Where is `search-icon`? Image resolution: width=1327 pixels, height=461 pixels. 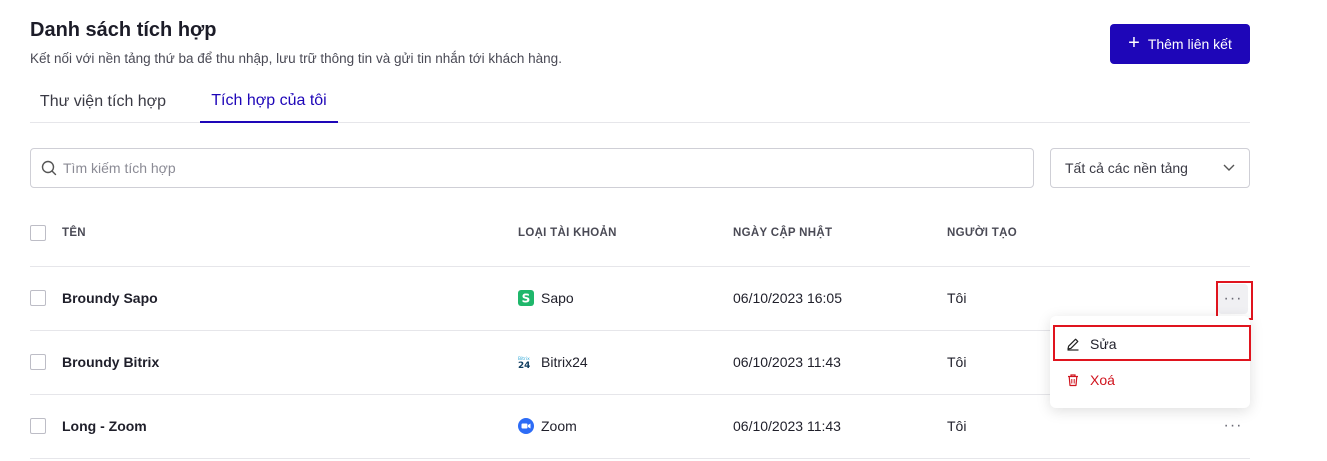 search-icon is located at coordinates (49, 168).